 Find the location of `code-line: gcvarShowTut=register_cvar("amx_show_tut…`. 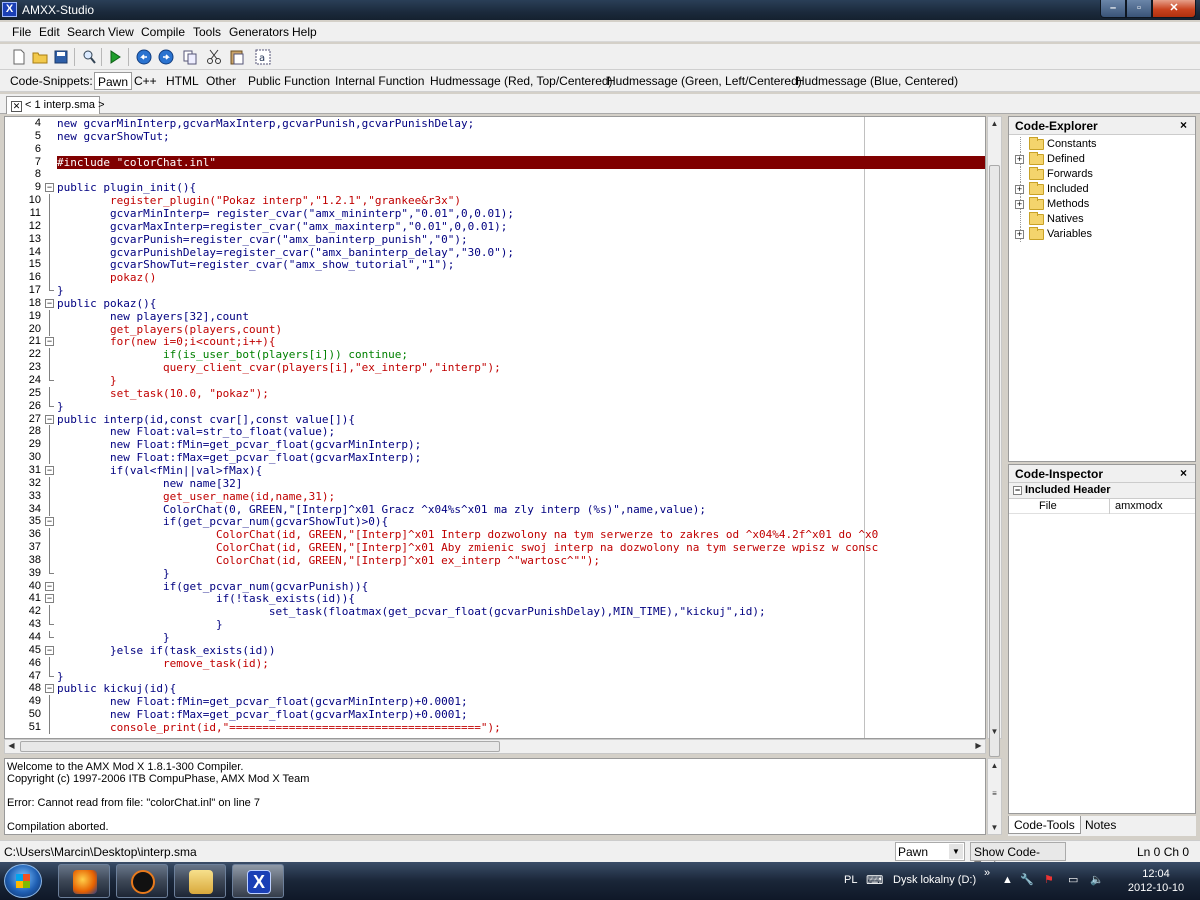

code-line: gcvarShowTut=register_cvar("amx_show_tut… is located at coordinates (521, 264).